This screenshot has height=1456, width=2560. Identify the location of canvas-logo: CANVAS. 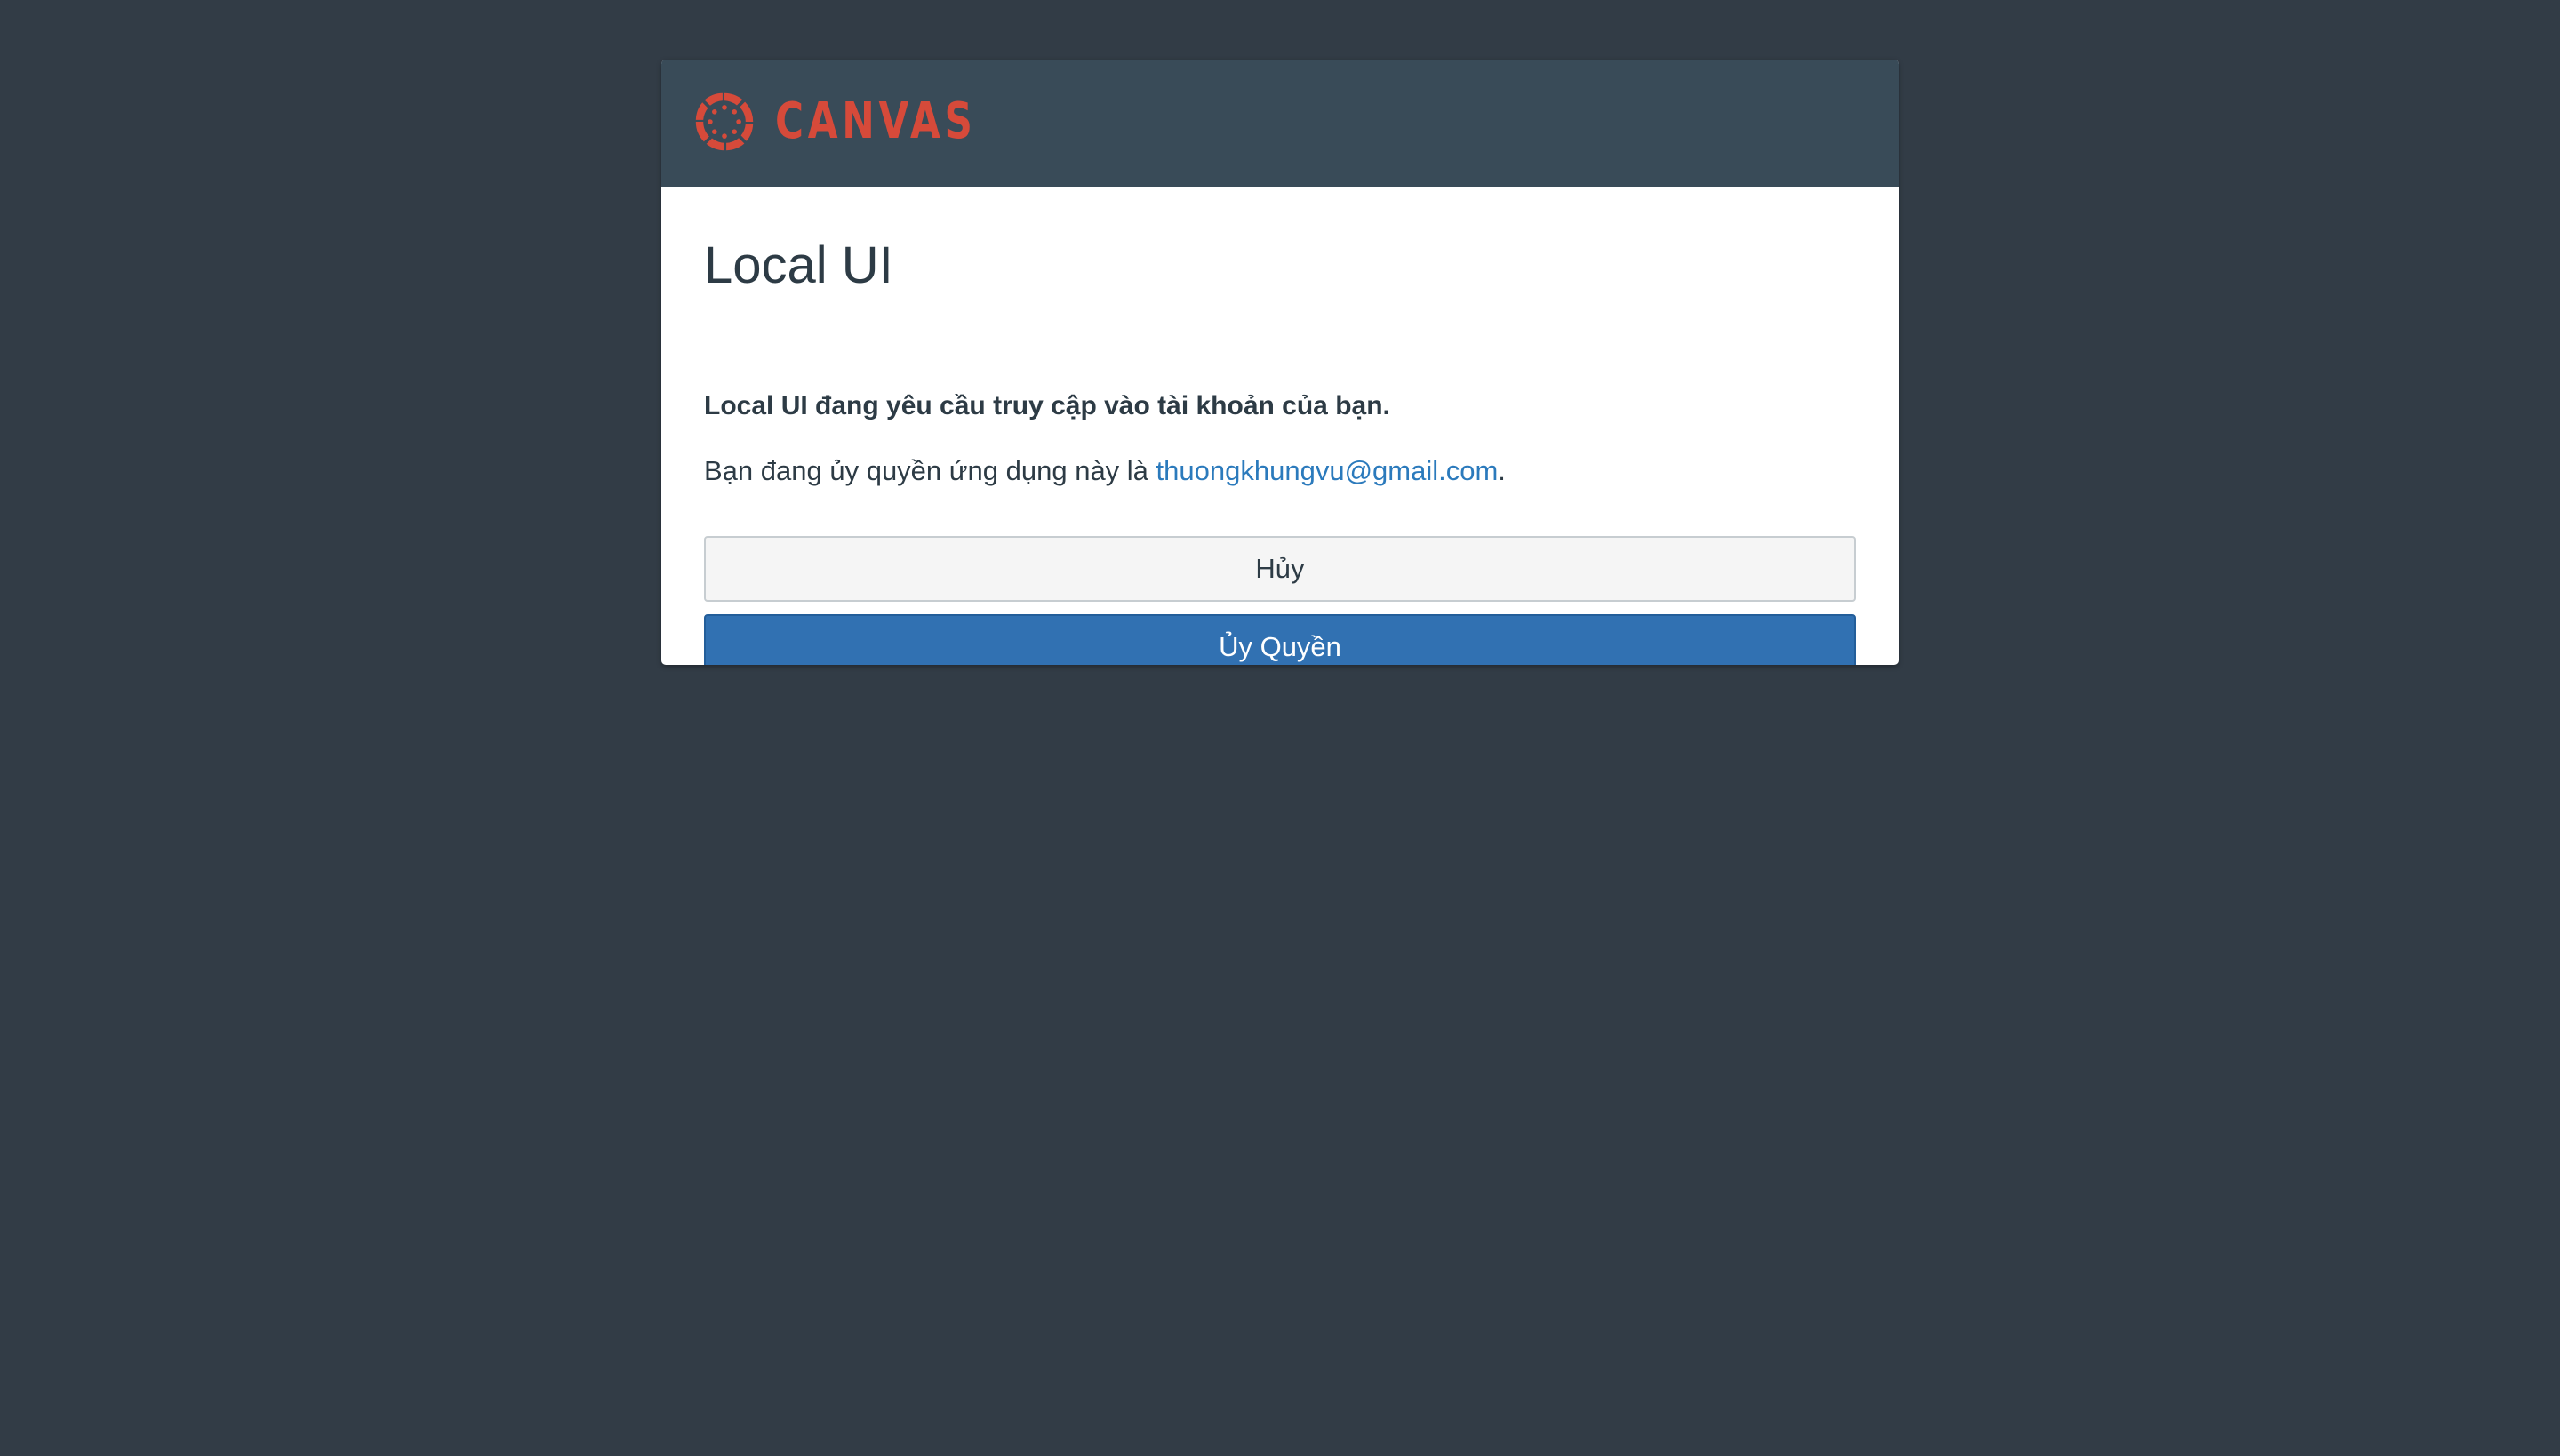
(863, 122).